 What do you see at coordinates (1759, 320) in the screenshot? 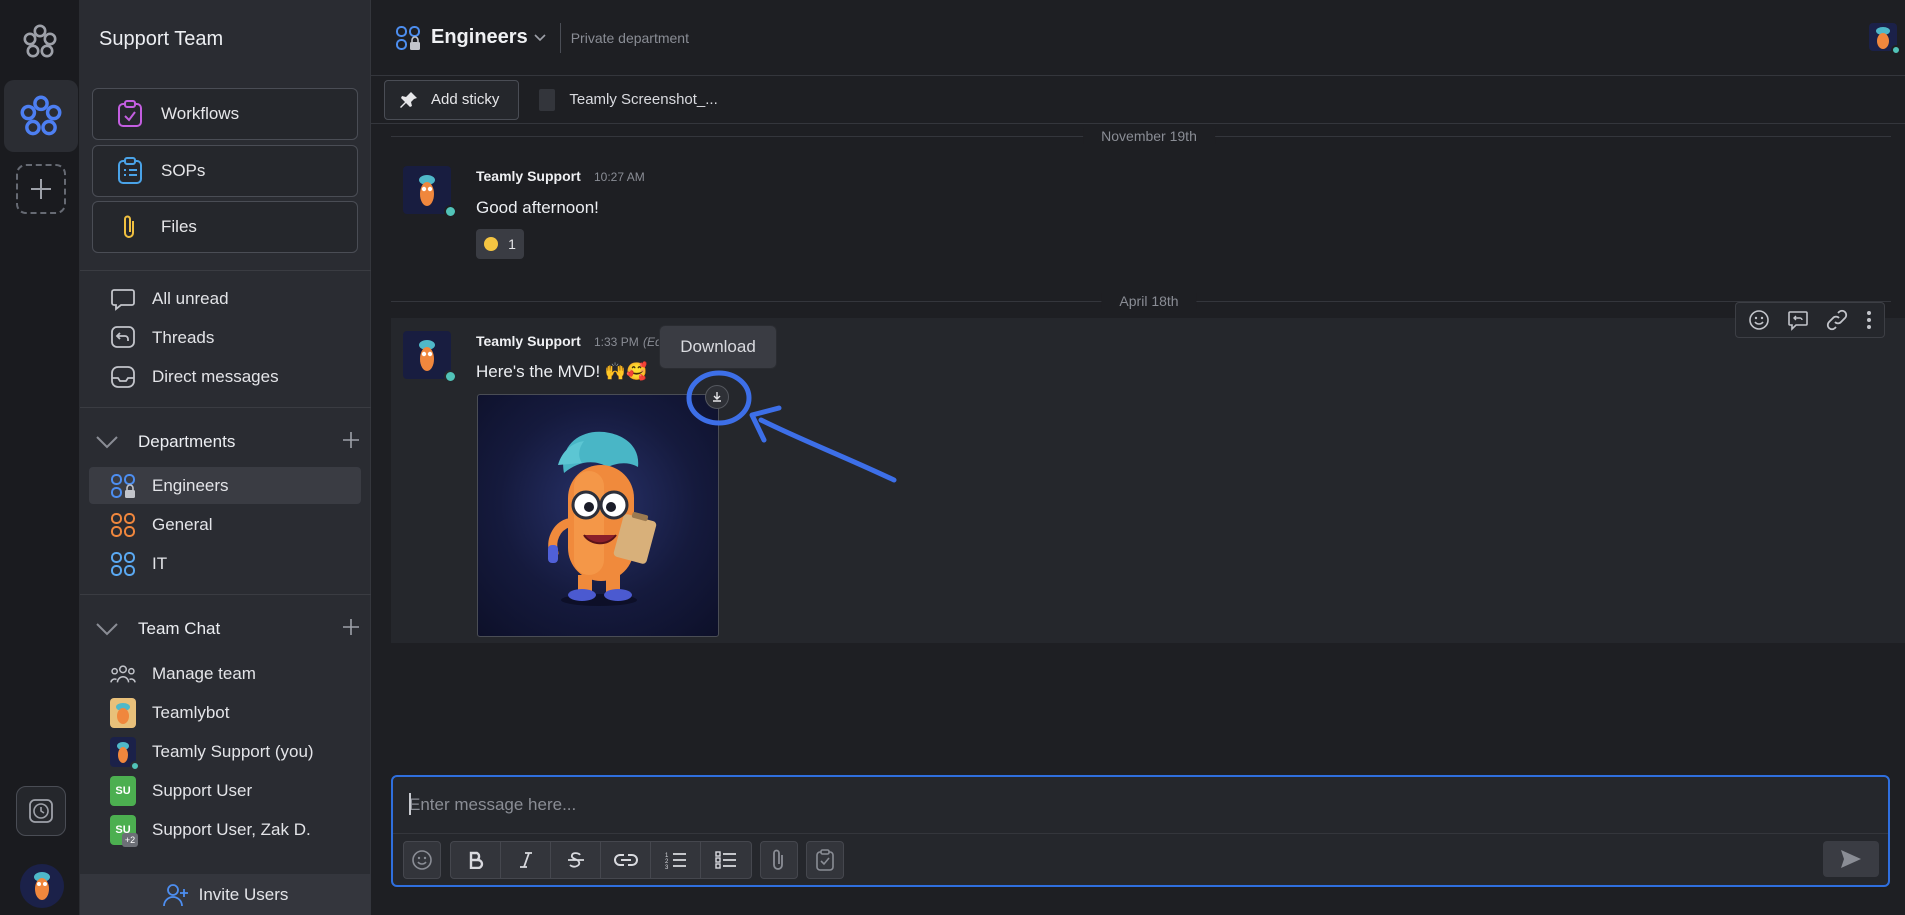
I see `add-reaction-icon` at bounding box center [1759, 320].